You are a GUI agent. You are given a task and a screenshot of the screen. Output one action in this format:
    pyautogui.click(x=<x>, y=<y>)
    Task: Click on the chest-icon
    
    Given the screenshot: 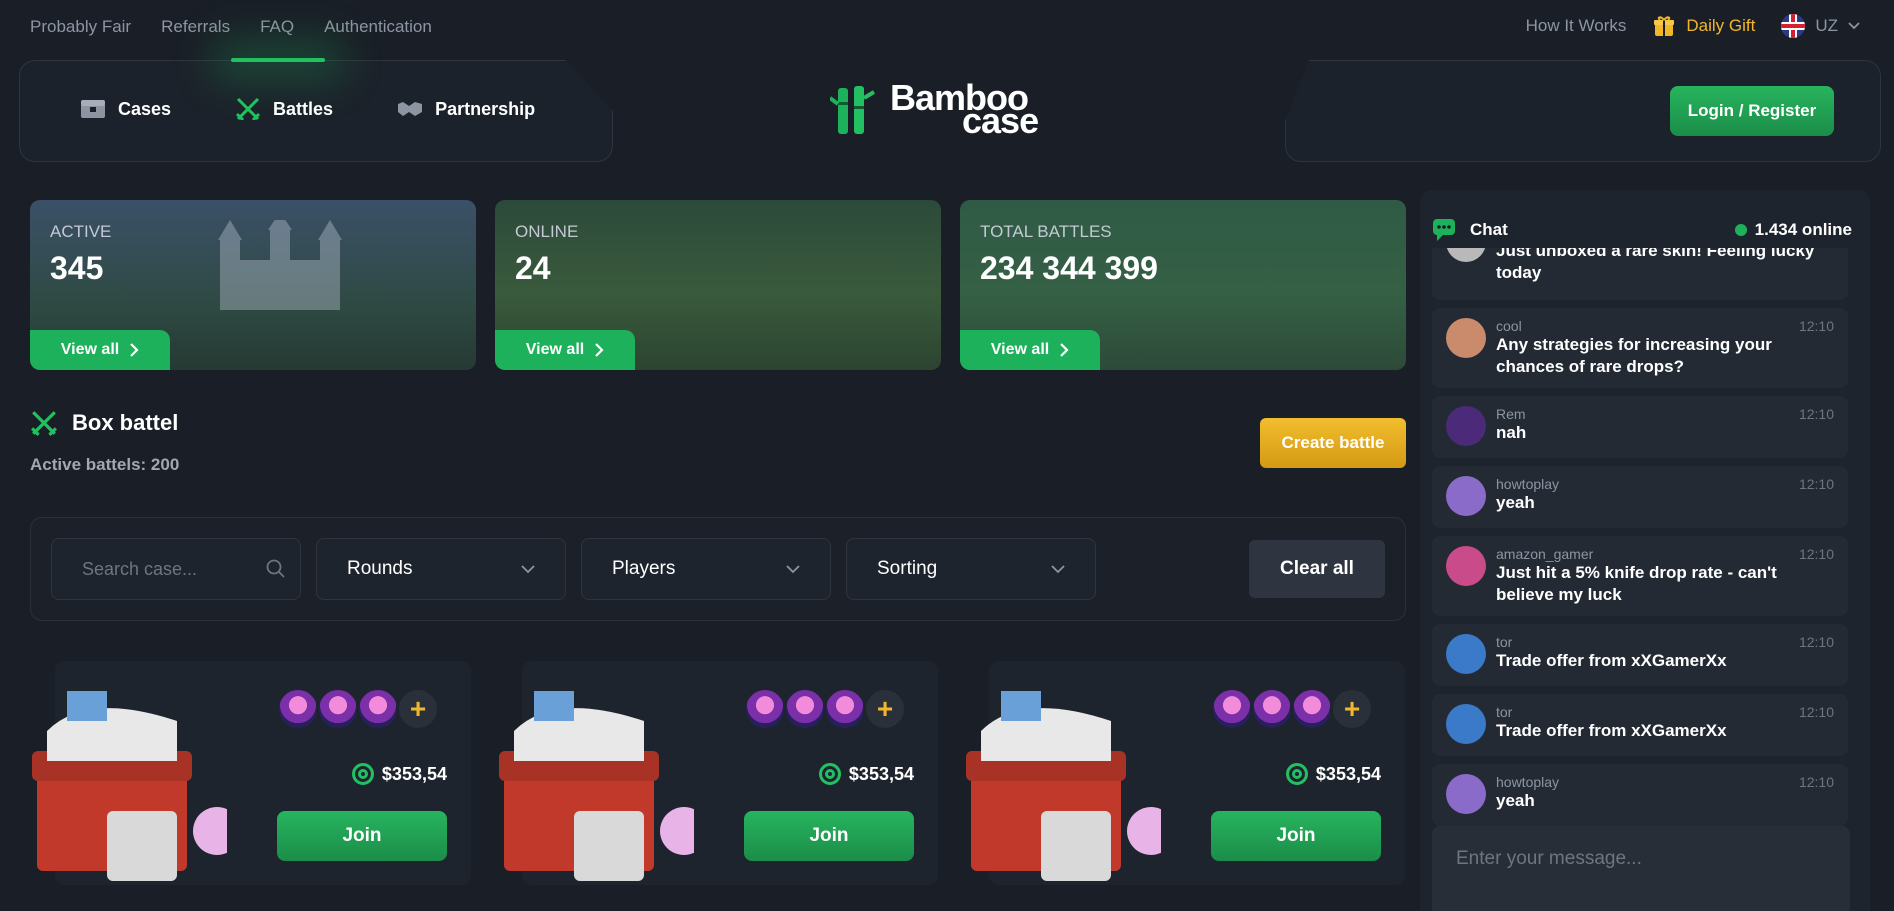 What is the action you would take?
    pyautogui.click(x=93, y=109)
    